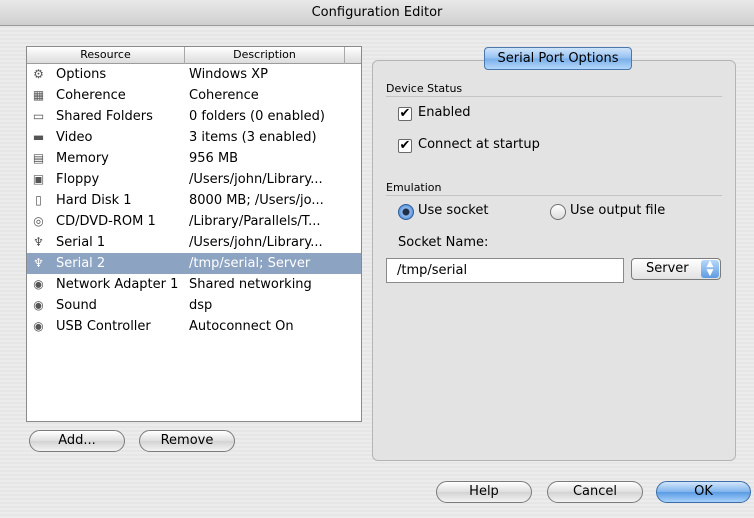 The image size is (754, 518). What do you see at coordinates (505, 270) in the screenshot?
I see `socket-name-input: /tmp/serial` at bounding box center [505, 270].